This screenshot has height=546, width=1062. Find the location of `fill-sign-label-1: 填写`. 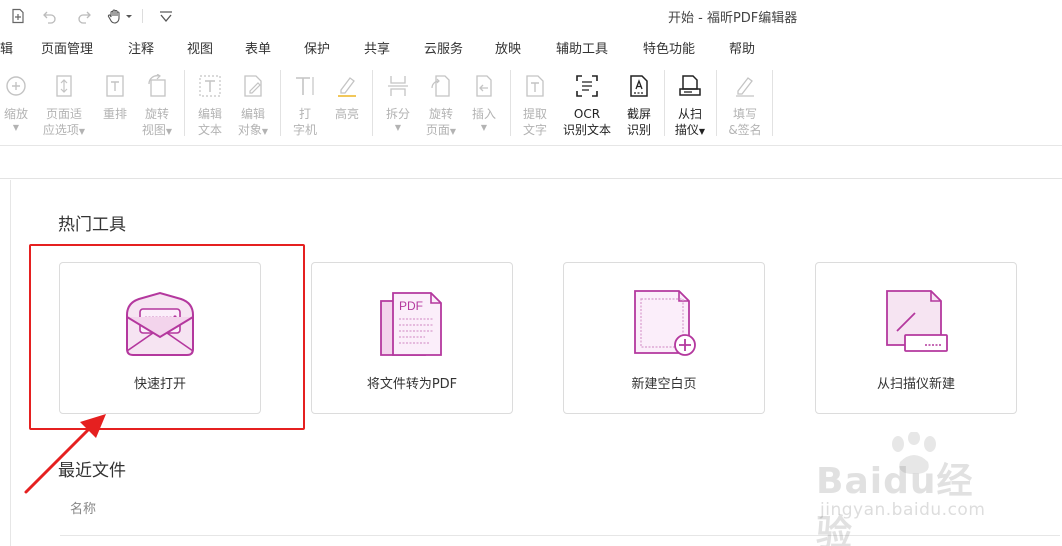

fill-sign-label-1: 填写 is located at coordinates (744, 114).